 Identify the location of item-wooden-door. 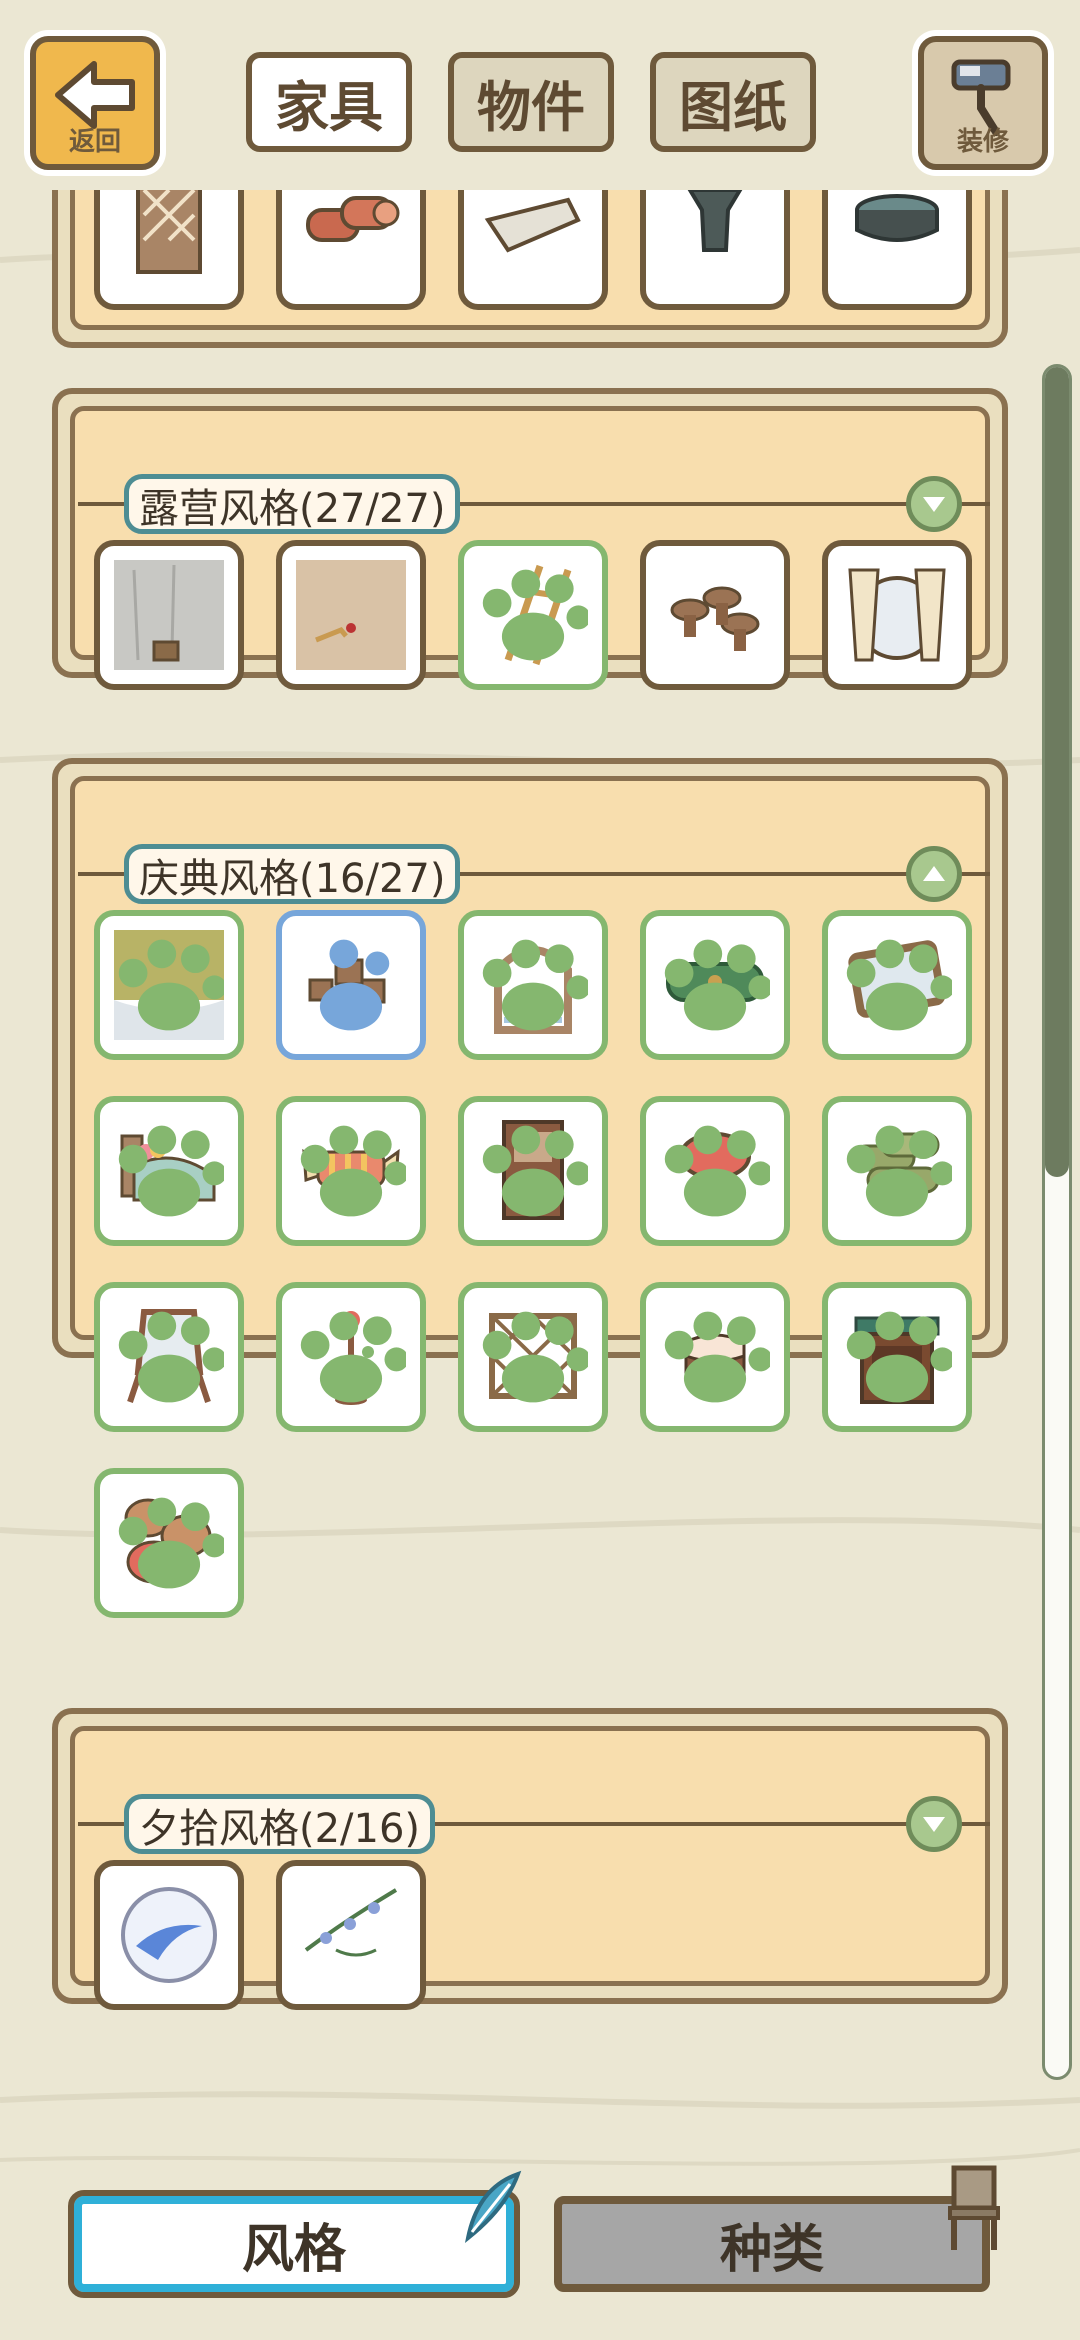
(169, 250).